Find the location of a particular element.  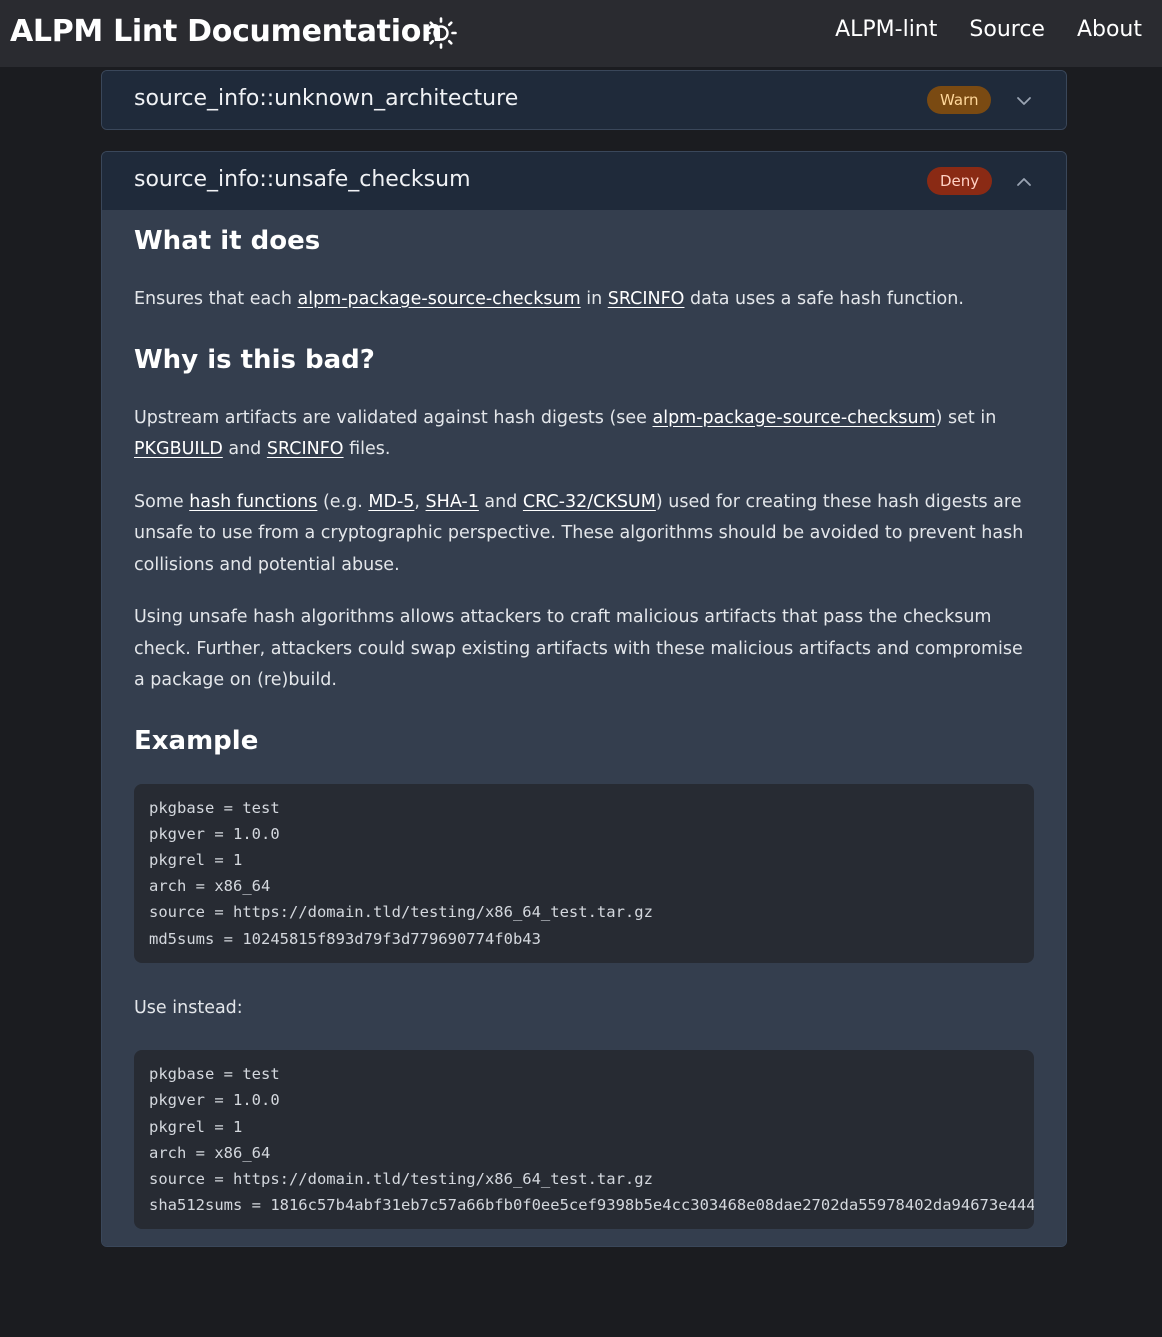

lint-rule-title: source_info::unknown_architecture is located at coordinates (326, 98).